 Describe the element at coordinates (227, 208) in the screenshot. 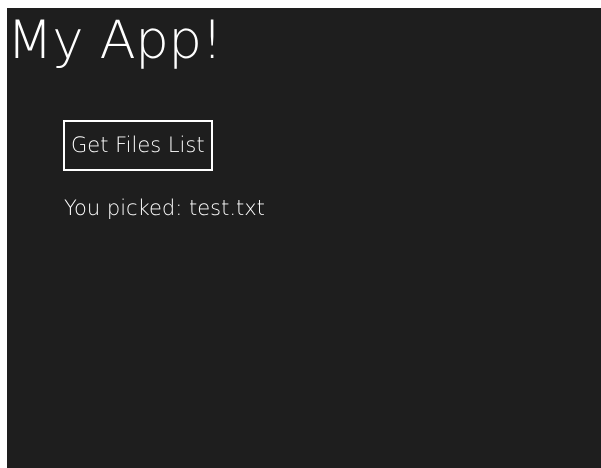

I see `picked-filename: test.txt` at that location.